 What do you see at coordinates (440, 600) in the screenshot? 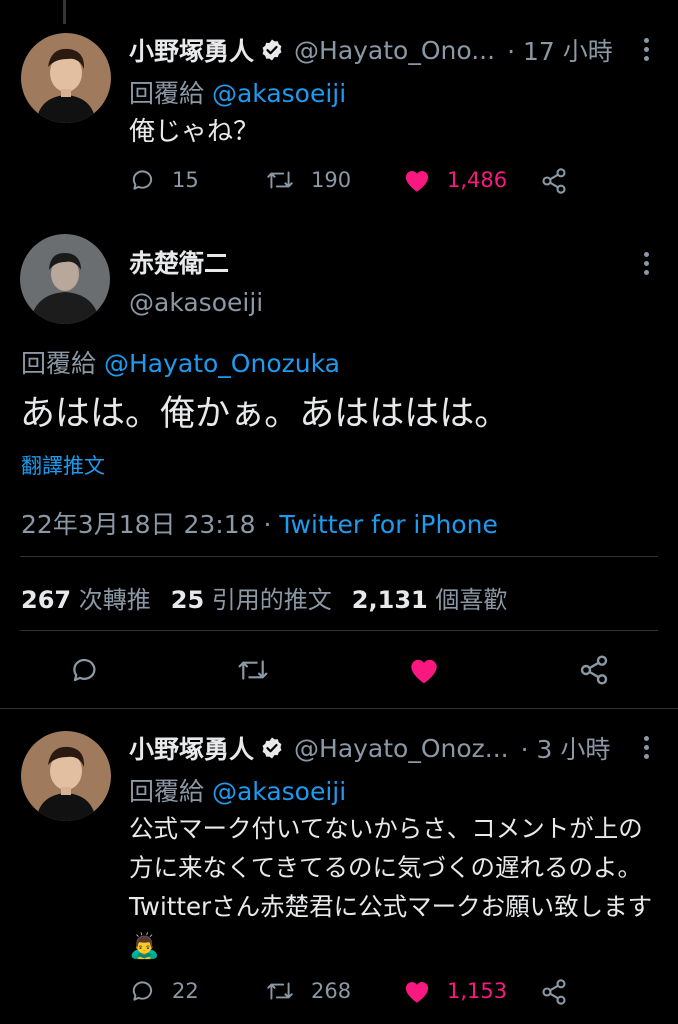
I see `likes-stat: 2,131 個喜歡` at bounding box center [440, 600].